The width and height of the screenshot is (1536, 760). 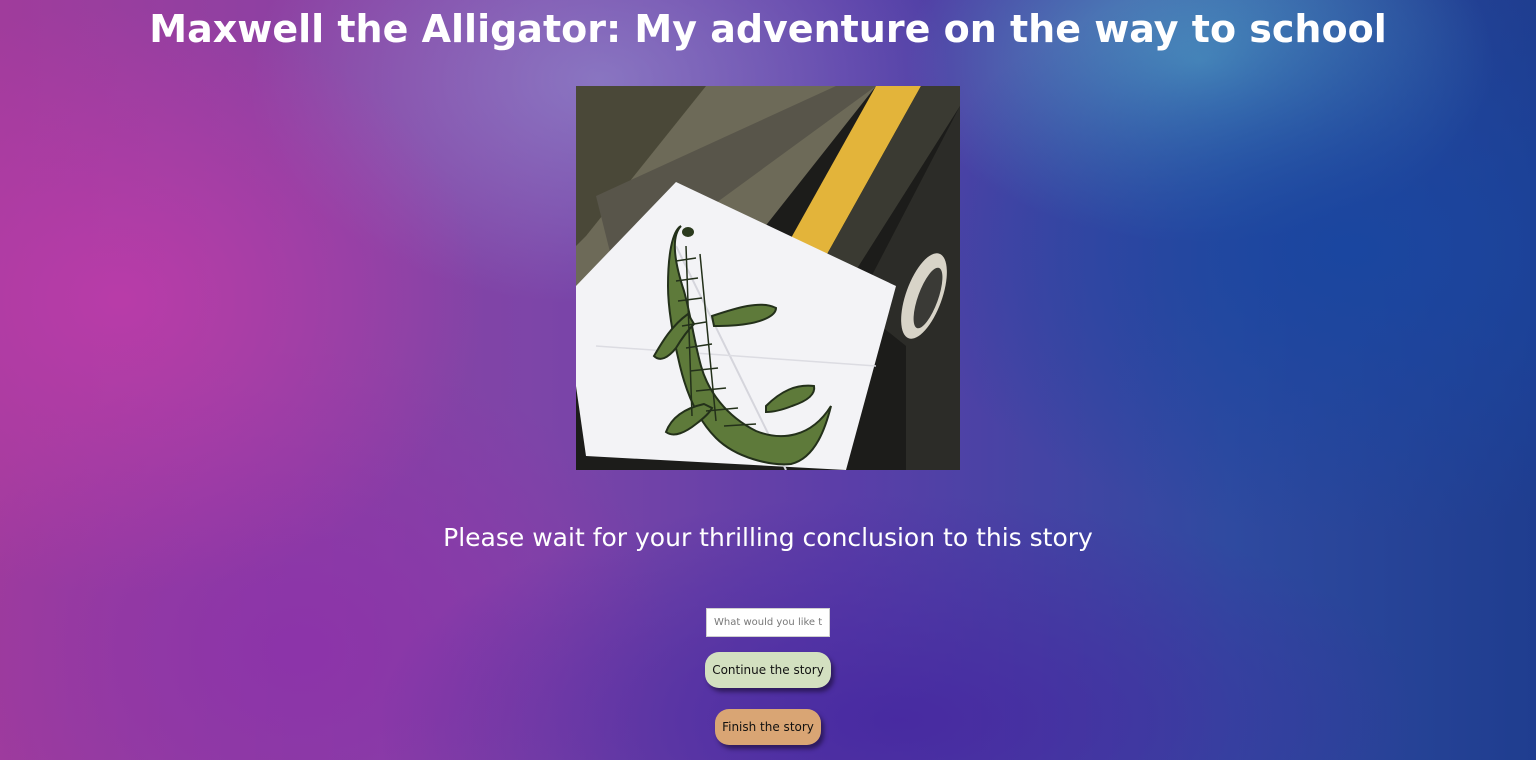 What do you see at coordinates (768, 622) in the screenshot?
I see `story-prompt-input` at bounding box center [768, 622].